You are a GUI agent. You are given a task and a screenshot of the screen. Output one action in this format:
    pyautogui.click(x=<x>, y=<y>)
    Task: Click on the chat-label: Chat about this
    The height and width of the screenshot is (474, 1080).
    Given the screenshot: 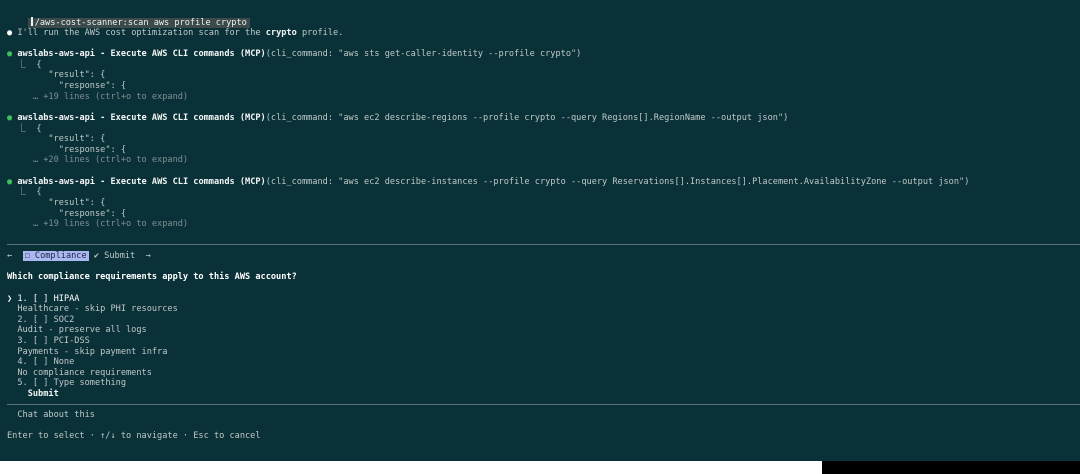 What is the action you would take?
    pyautogui.click(x=56, y=415)
    